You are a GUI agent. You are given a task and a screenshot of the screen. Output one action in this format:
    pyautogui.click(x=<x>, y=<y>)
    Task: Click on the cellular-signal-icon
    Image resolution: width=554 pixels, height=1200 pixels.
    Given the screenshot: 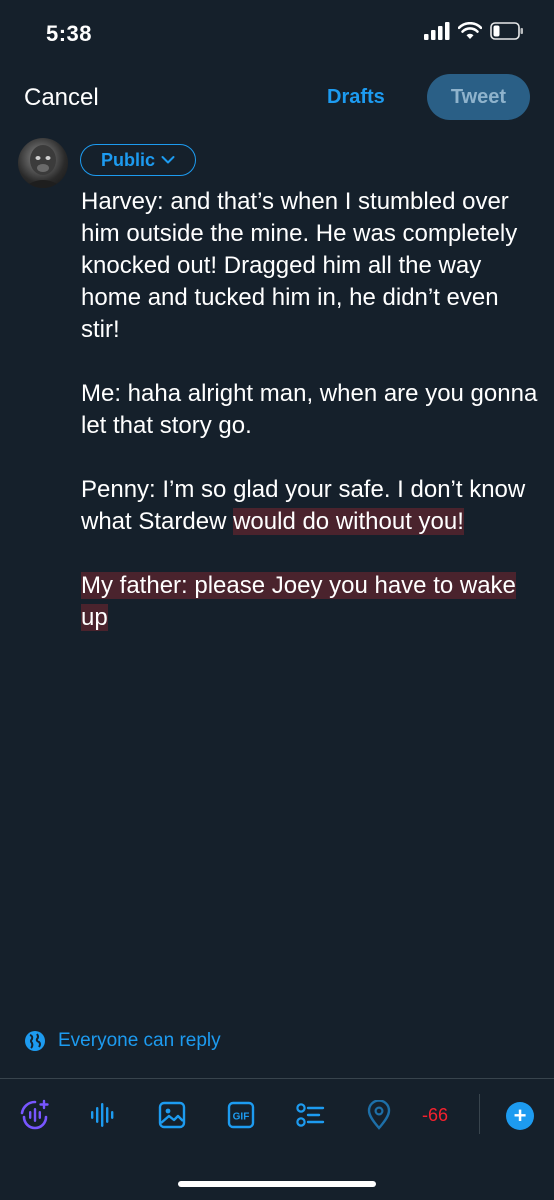 What is the action you would take?
    pyautogui.click(x=437, y=31)
    